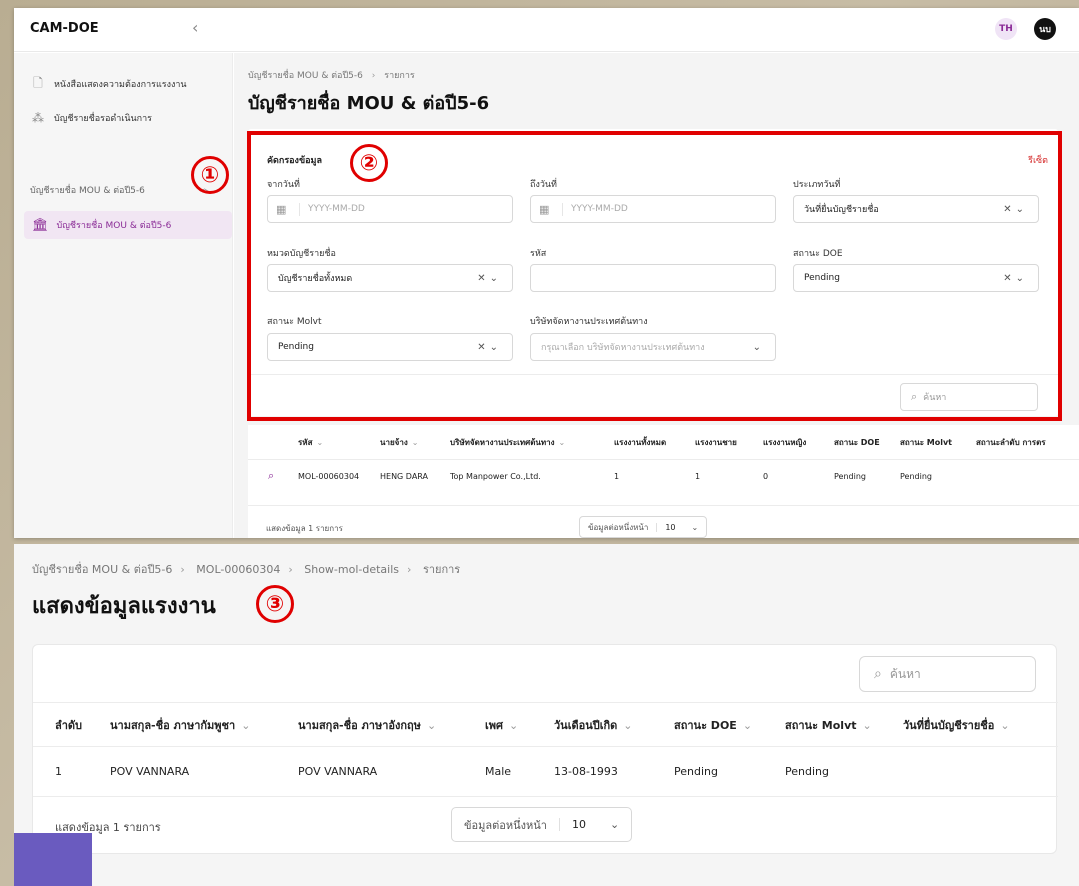  I want to click on search-input: ⌕ ค้นหา, so click(947, 674).